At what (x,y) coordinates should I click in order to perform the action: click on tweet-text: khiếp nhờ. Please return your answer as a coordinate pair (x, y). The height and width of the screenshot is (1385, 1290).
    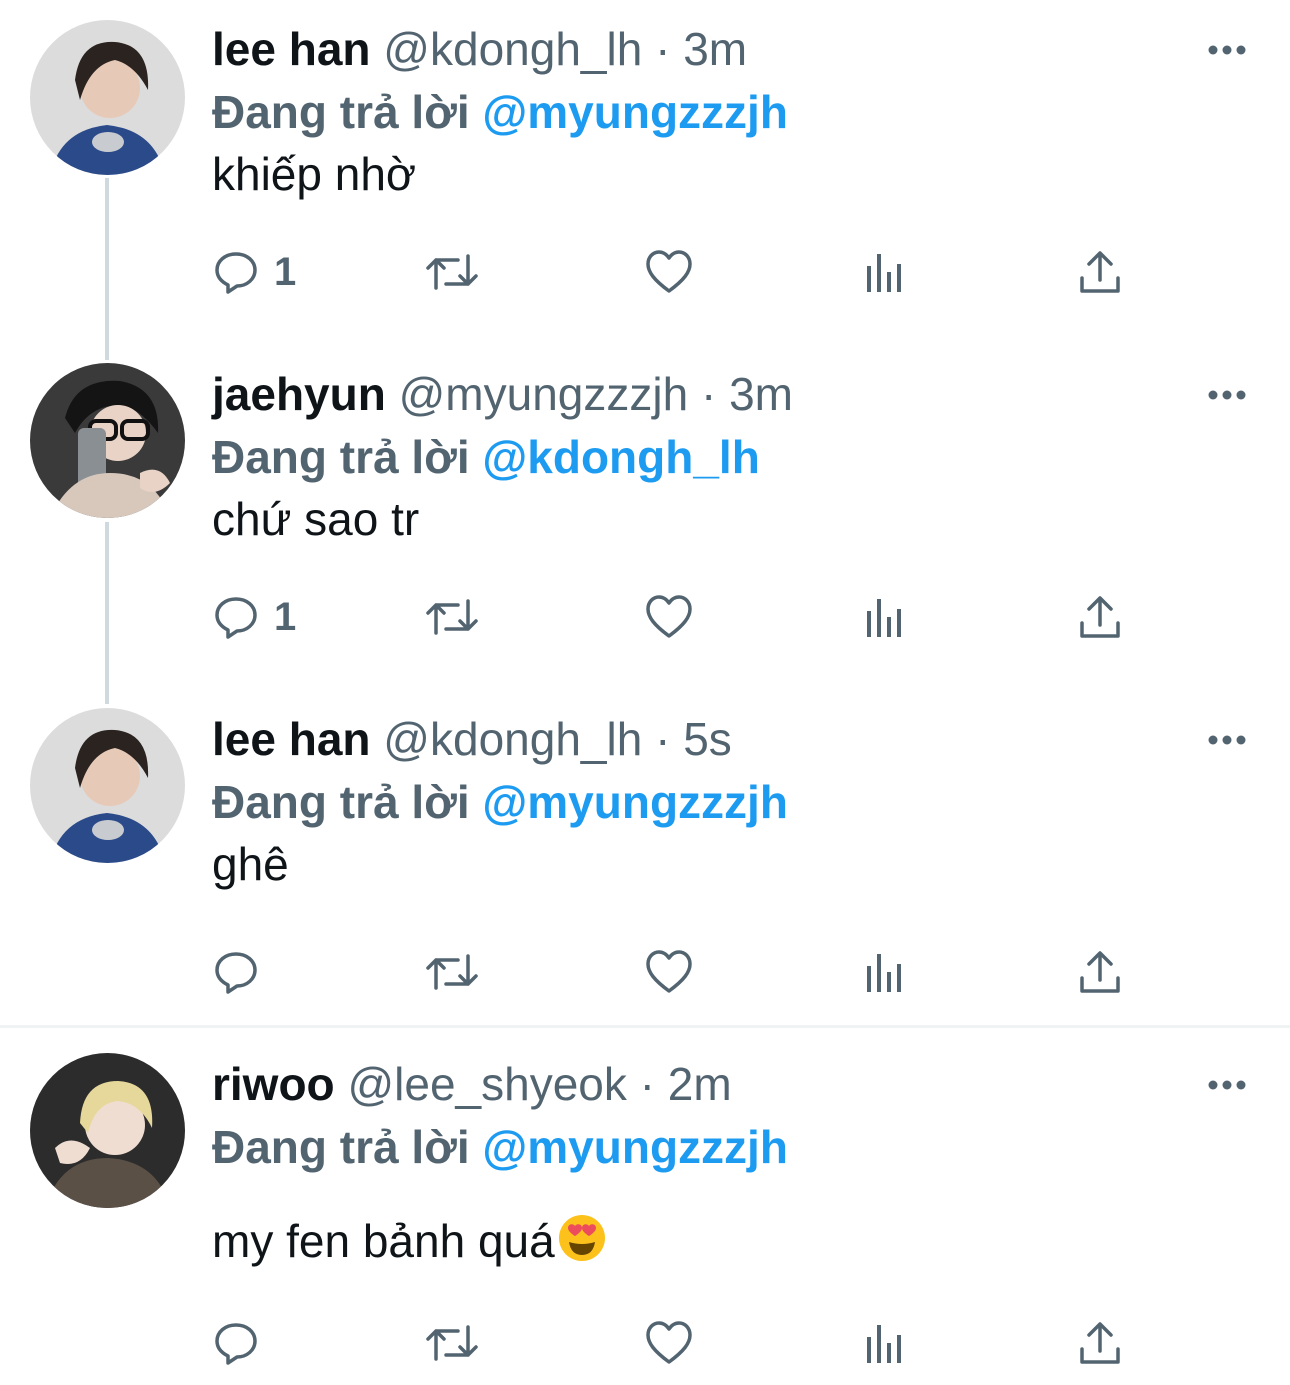
    Looking at the image, I should click on (314, 174).